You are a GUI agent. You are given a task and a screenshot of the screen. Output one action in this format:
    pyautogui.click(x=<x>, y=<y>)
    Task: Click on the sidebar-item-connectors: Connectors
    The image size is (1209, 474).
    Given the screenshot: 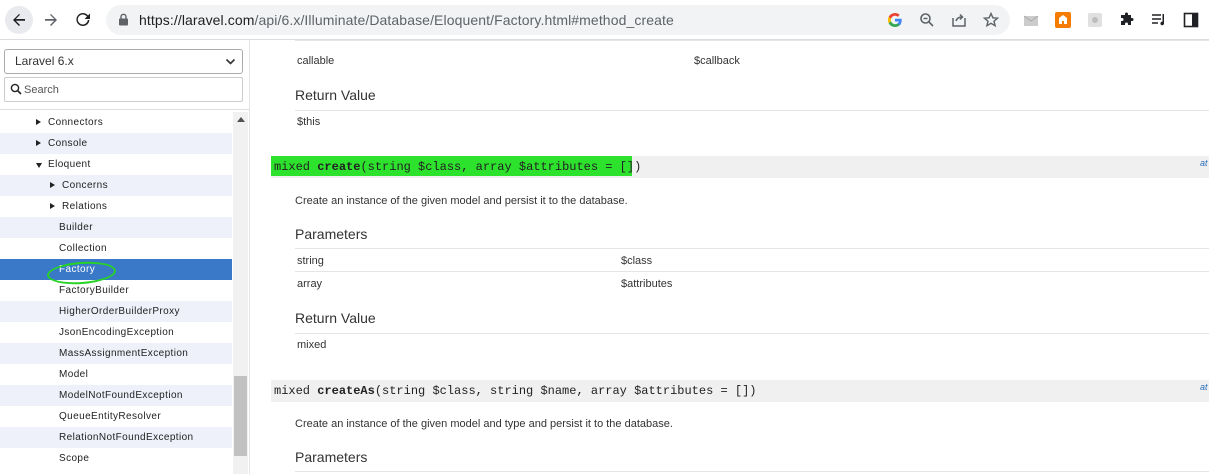 What is the action you would take?
    pyautogui.click(x=116, y=122)
    